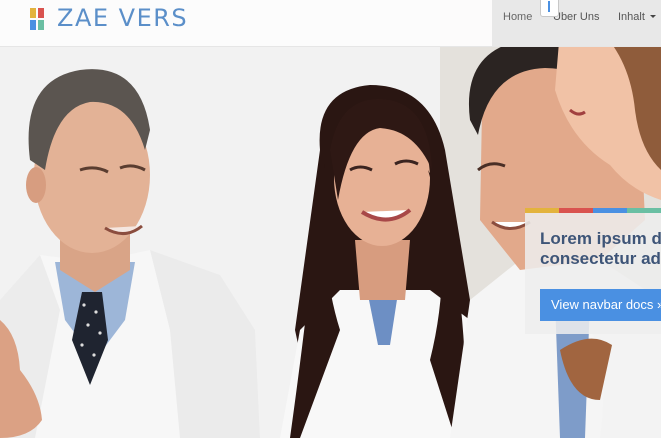 This screenshot has height=438, width=661. Describe the element at coordinates (576, 210) in the screenshot. I see `stripe-red` at that location.